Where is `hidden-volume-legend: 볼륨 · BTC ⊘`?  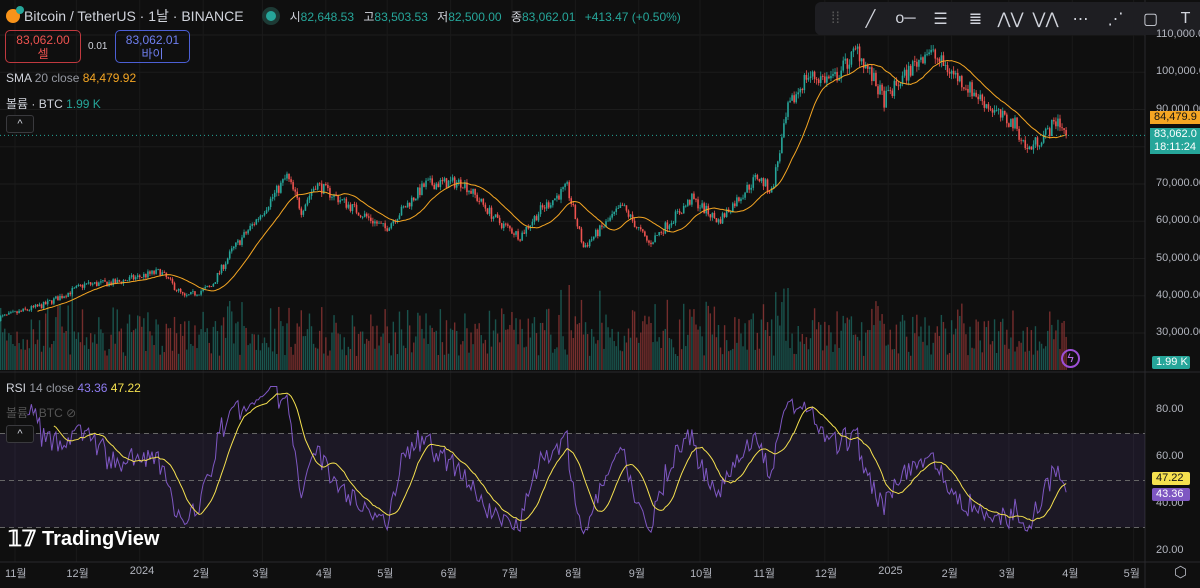
hidden-volume-legend: 볼륨 · BTC ⊘ is located at coordinates (41, 412).